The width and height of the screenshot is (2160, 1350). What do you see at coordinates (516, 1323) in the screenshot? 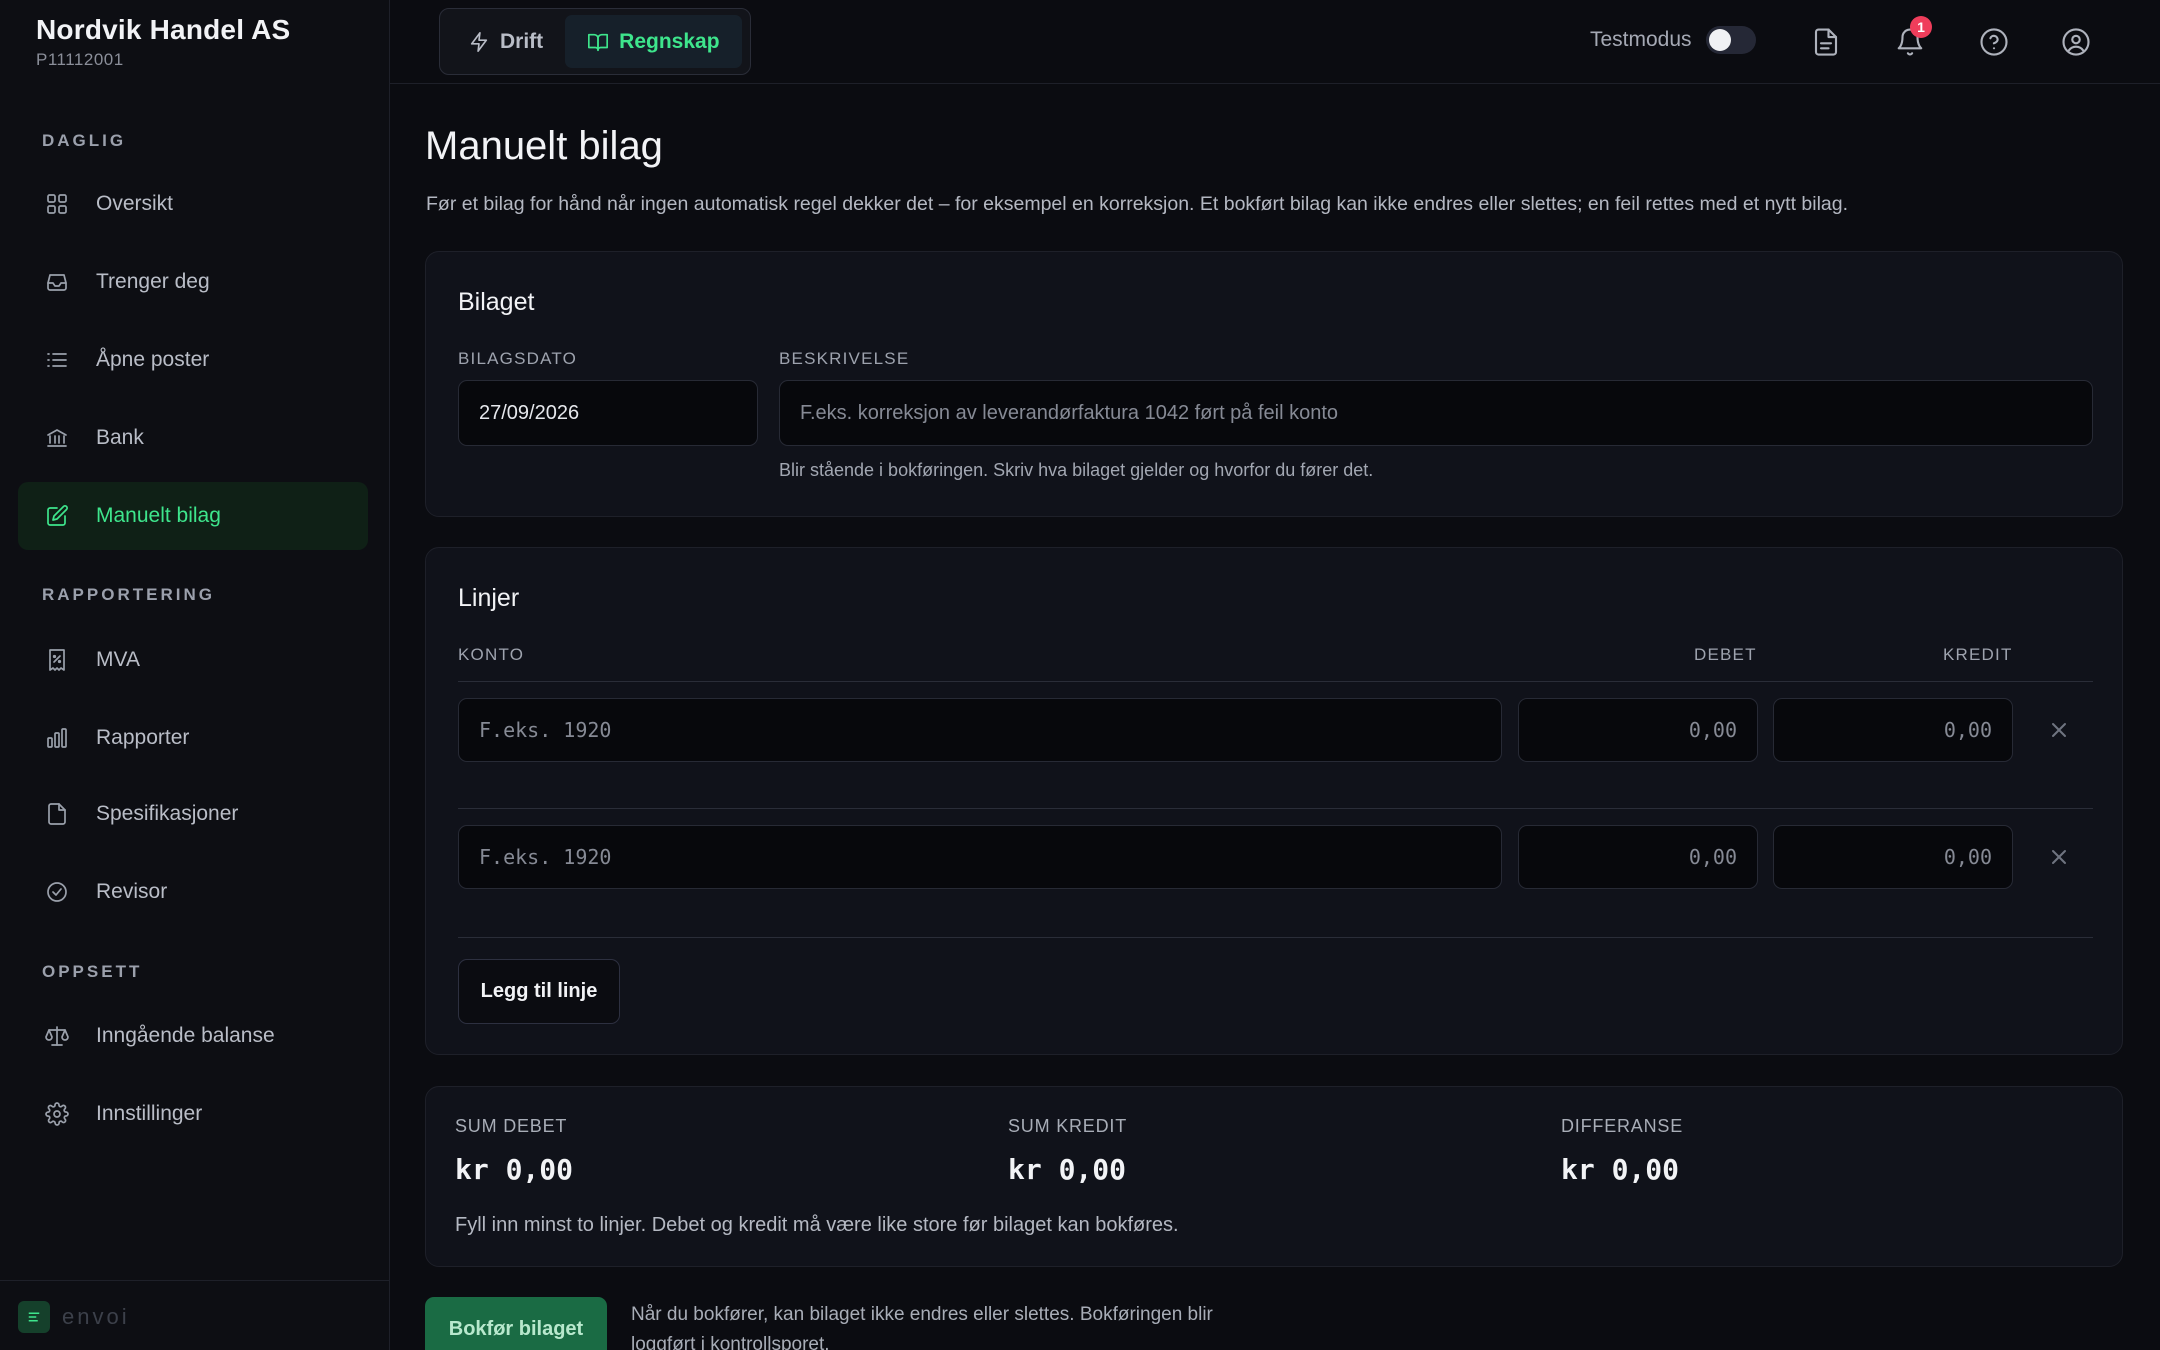
I see `bokfor-button: Bokfør bilaget` at bounding box center [516, 1323].